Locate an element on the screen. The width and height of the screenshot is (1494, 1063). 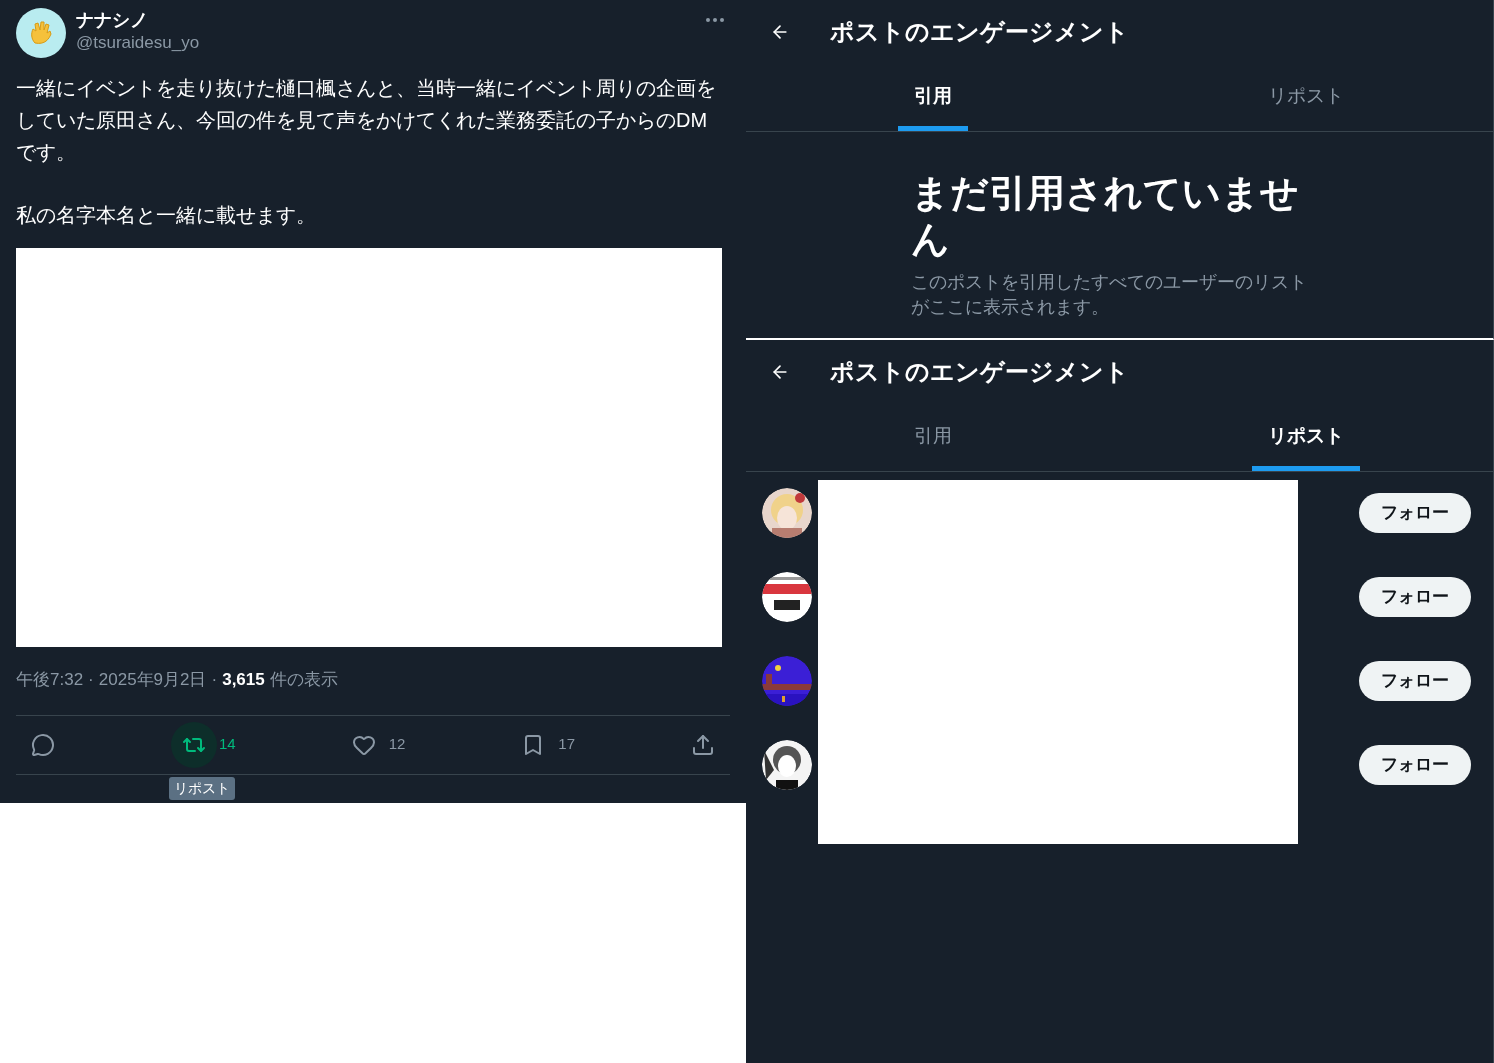
bookmark-button: 17 is located at coordinates (542, 744).